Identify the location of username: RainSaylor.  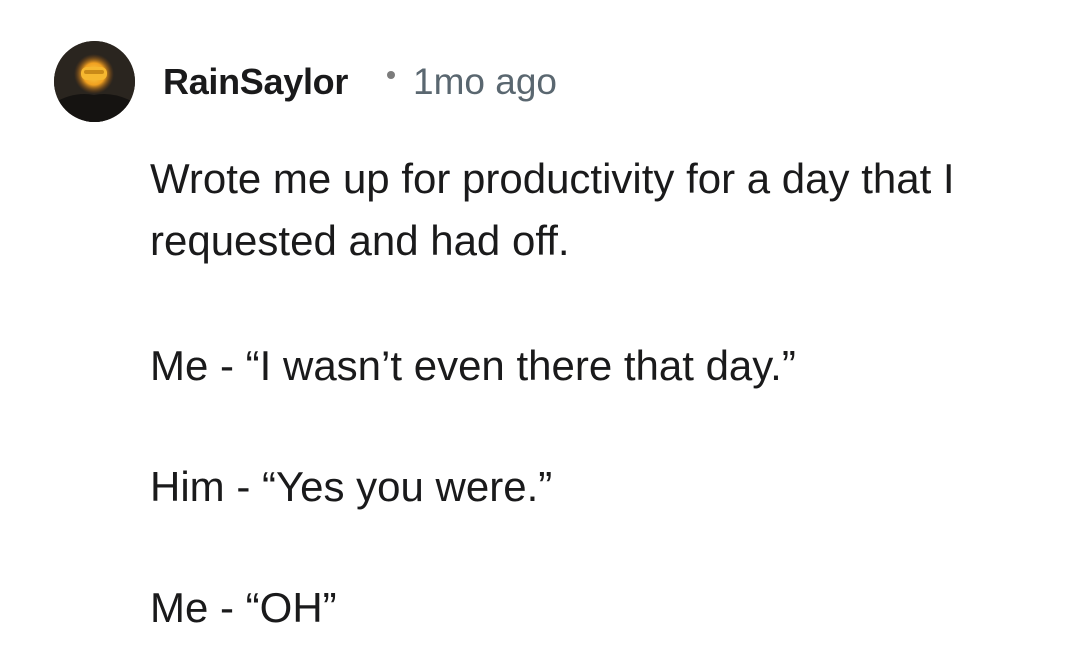
(255, 82).